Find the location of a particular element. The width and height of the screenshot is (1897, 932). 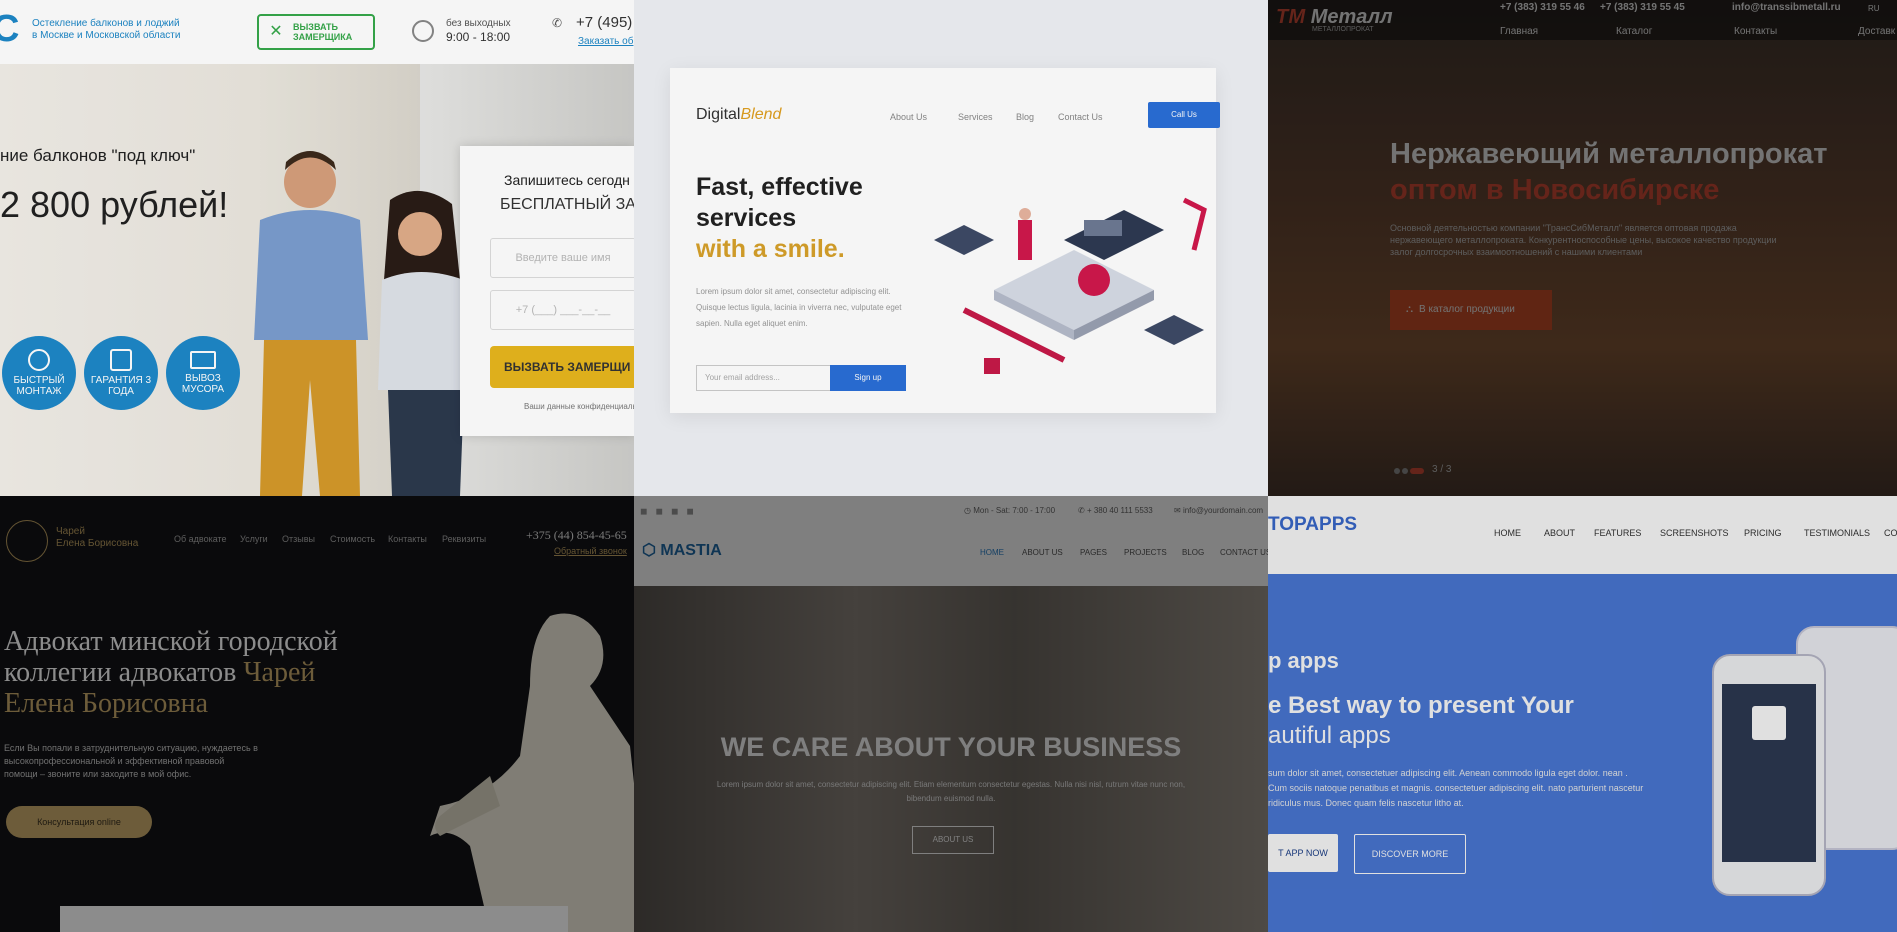

feature-fast-install: БЫСТРЫЙ МОНТАЖ is located at coordinates (39, 373).